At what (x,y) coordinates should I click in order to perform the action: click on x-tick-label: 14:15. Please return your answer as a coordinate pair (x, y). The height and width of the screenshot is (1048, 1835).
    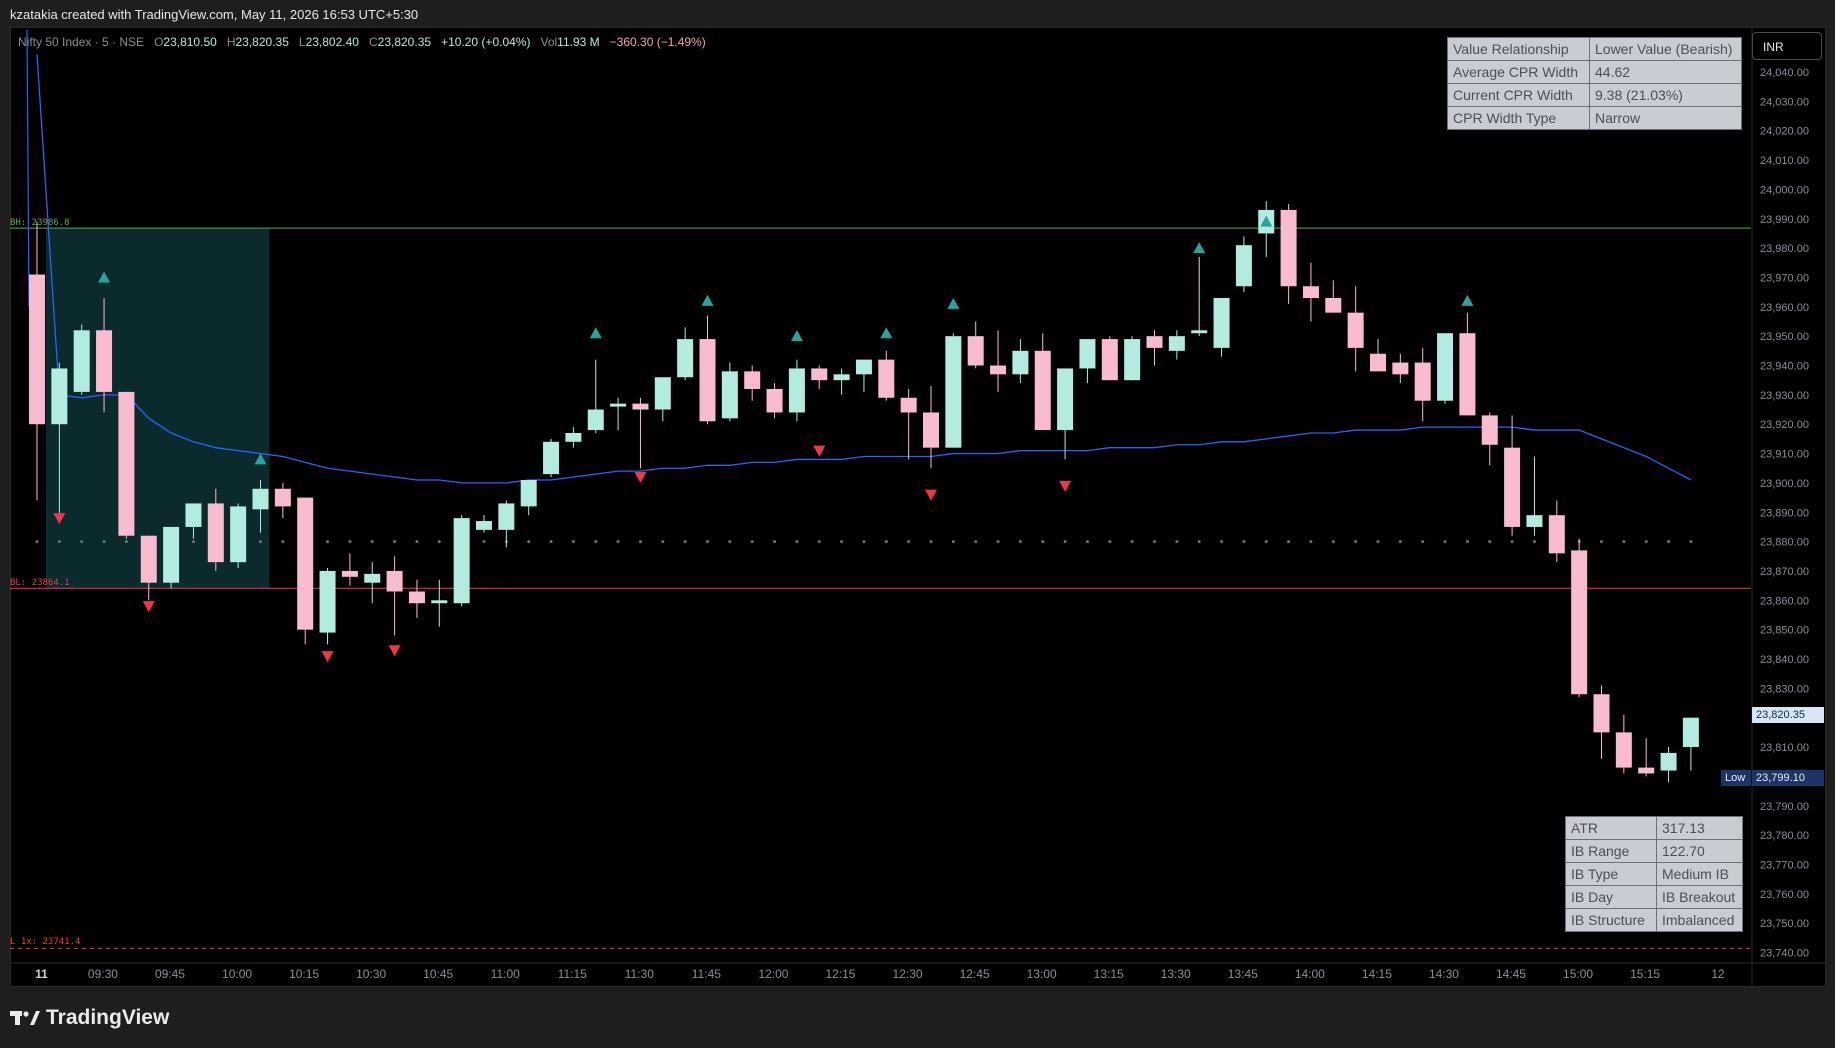
    Looking at the image, I should click on (1377, 974).